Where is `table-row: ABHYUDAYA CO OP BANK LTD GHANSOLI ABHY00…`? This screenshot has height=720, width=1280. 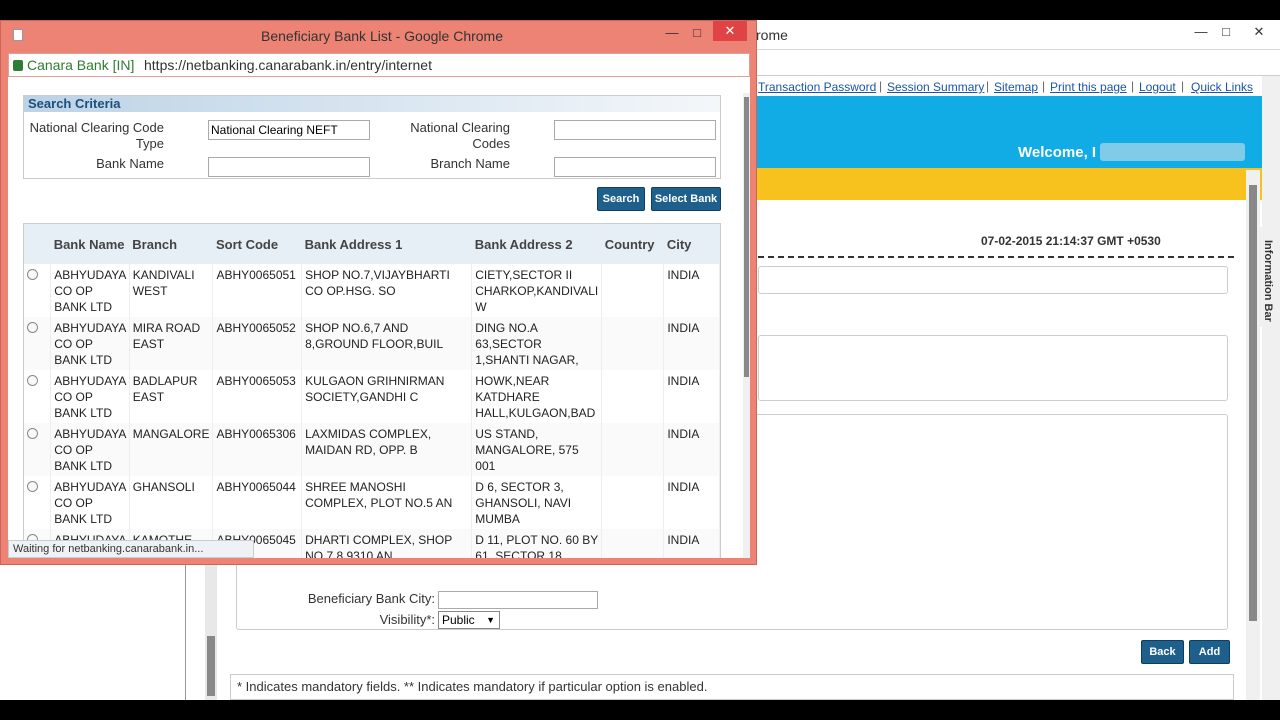
table-row: ABHYUDAYA CO OP BANK LTD GHANSOLI ABHY00… is located at coordinates (372, 502).